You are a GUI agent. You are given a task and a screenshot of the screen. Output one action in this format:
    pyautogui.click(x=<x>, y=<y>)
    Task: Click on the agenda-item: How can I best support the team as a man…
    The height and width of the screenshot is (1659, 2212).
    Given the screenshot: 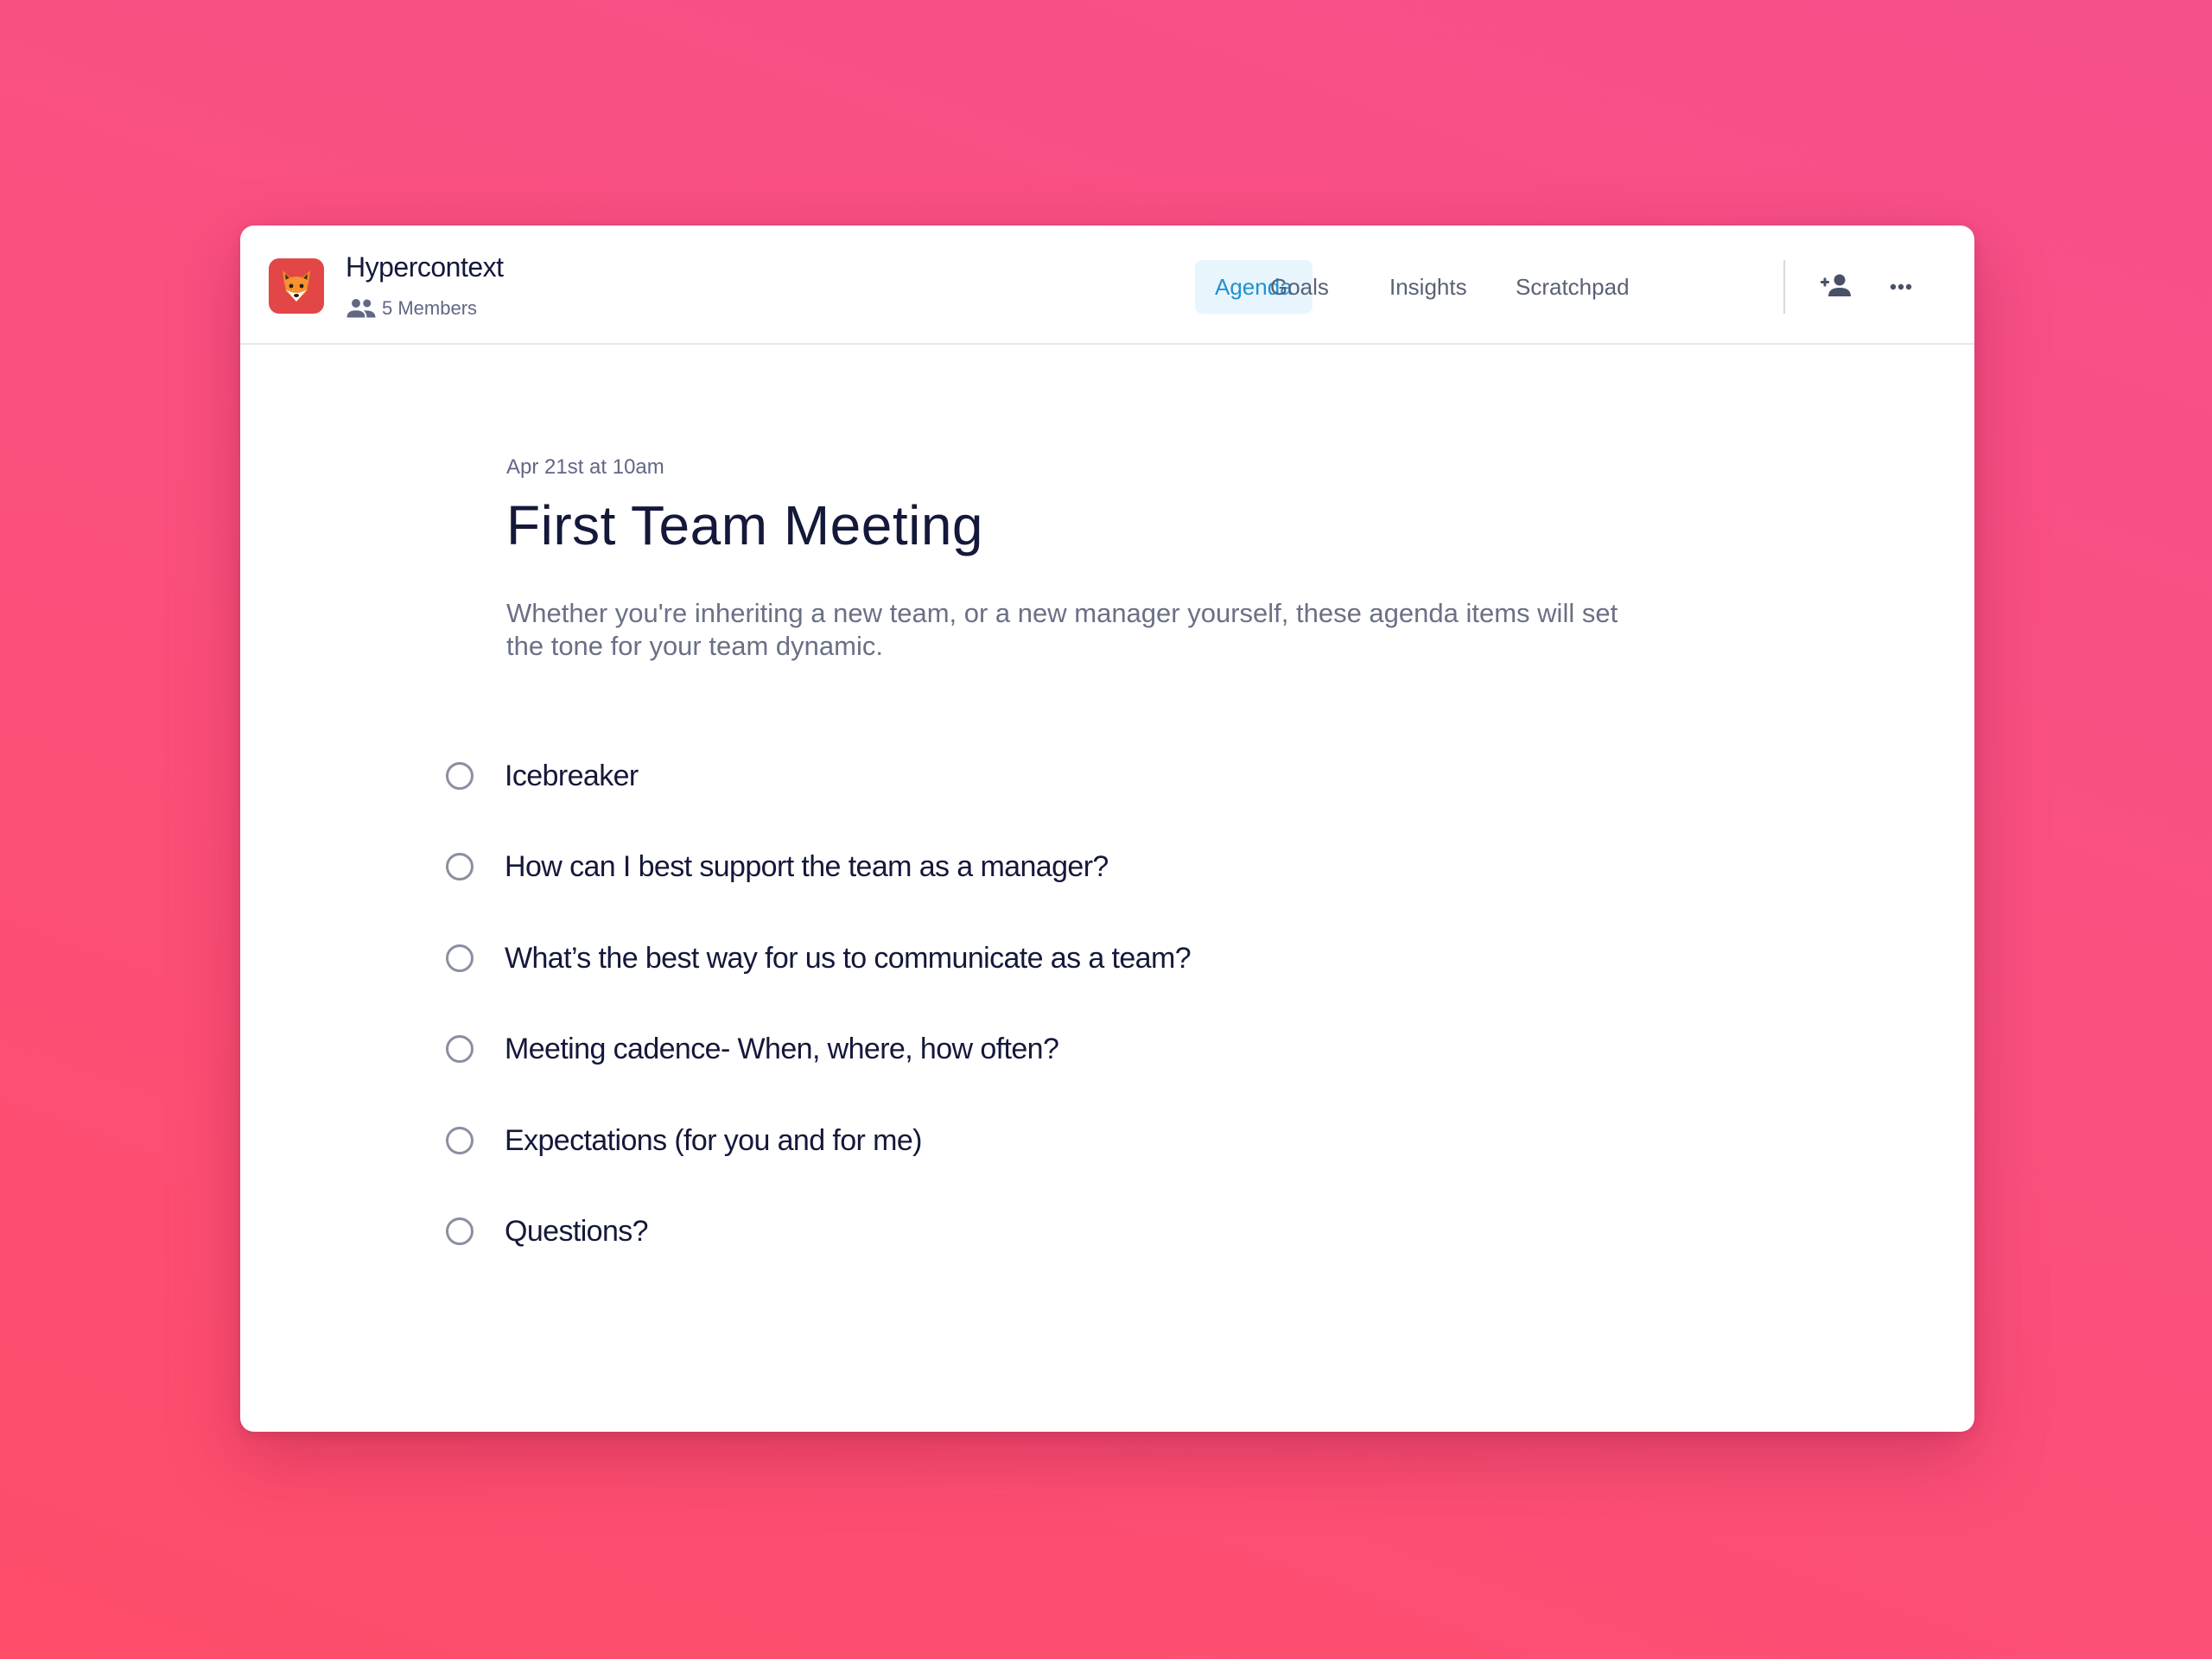 What is the action you would take?
    pyautogui.click(x=777, y=867)
    